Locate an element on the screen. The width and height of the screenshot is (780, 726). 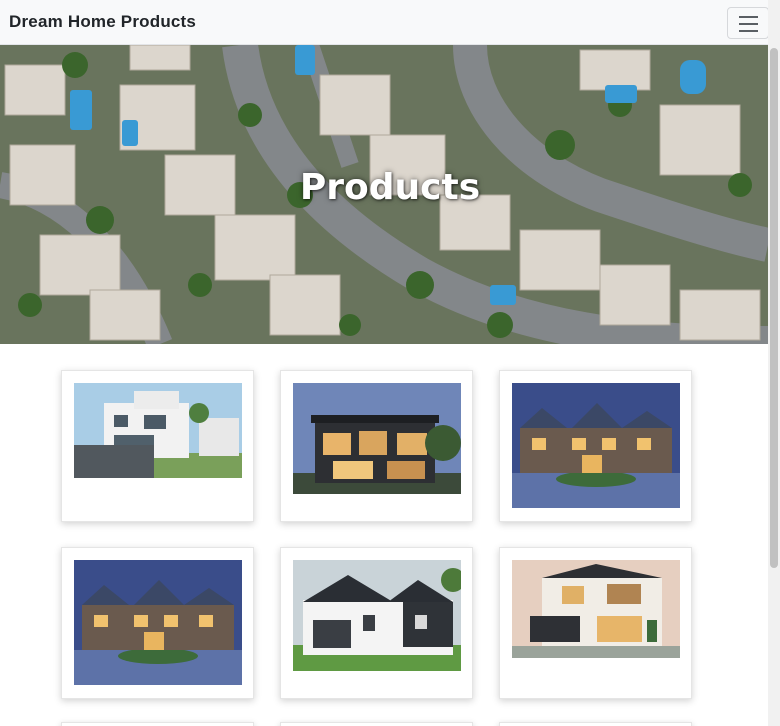
scrollbar-thumb is located at coordinates (774, 308).